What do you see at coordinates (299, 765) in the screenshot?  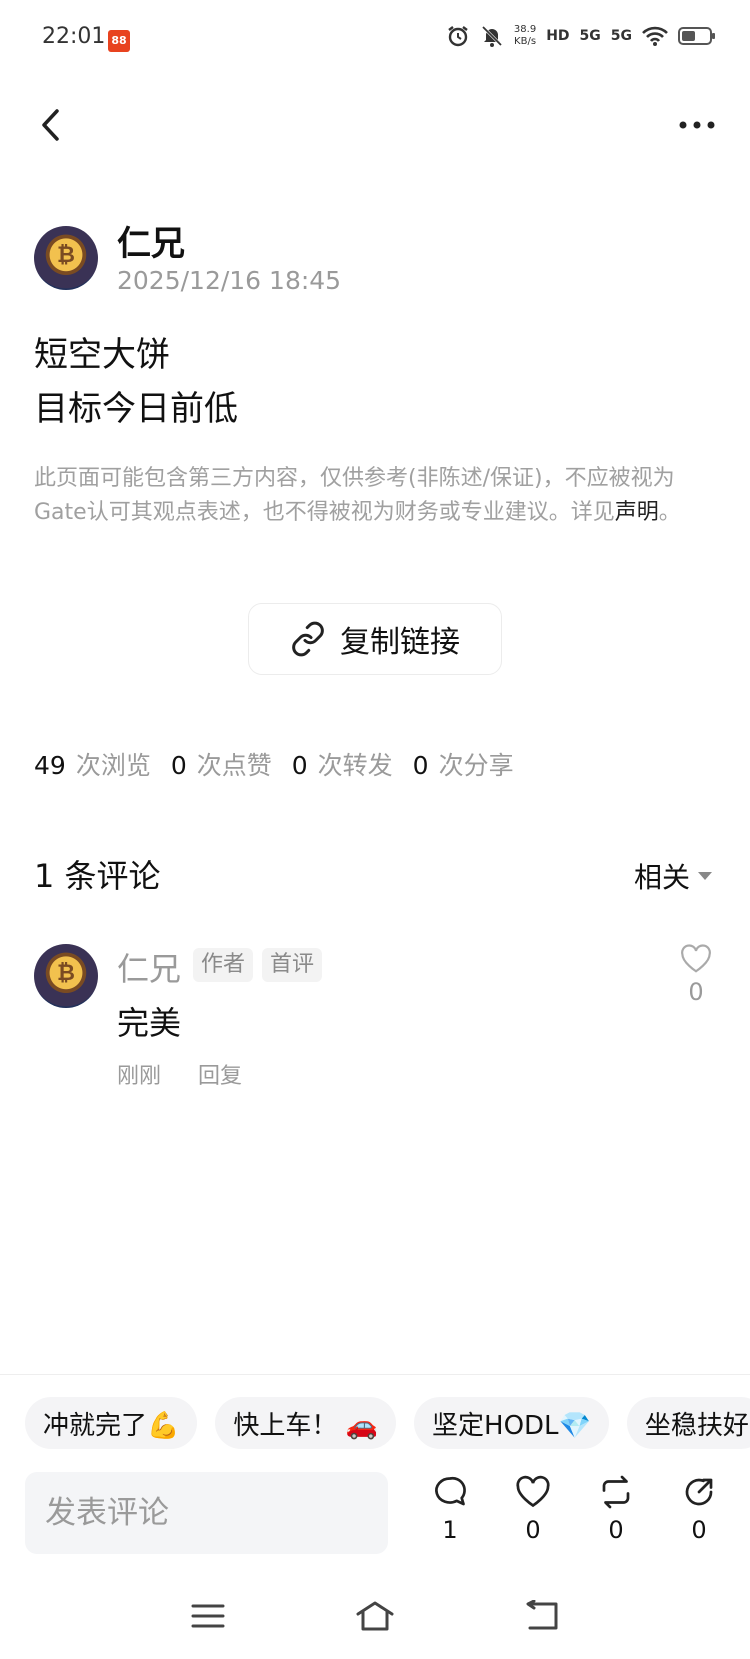 I see `reposts-count: 0` at bounding box center [299, 765].